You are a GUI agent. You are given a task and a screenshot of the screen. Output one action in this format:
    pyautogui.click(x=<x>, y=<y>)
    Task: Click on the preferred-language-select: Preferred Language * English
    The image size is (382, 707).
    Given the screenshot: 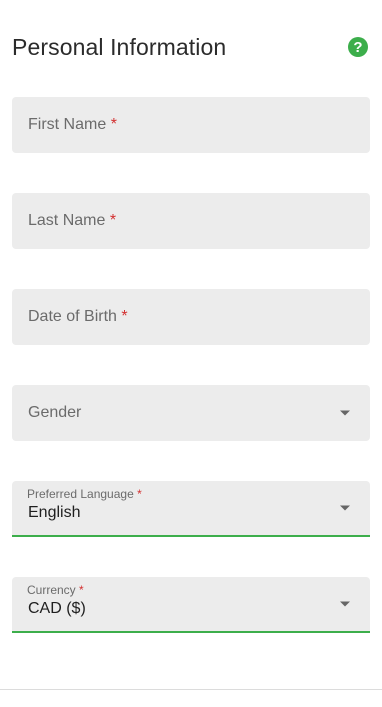 What is the action you would take?
    pyautogui.click(x=191, y=509)
    